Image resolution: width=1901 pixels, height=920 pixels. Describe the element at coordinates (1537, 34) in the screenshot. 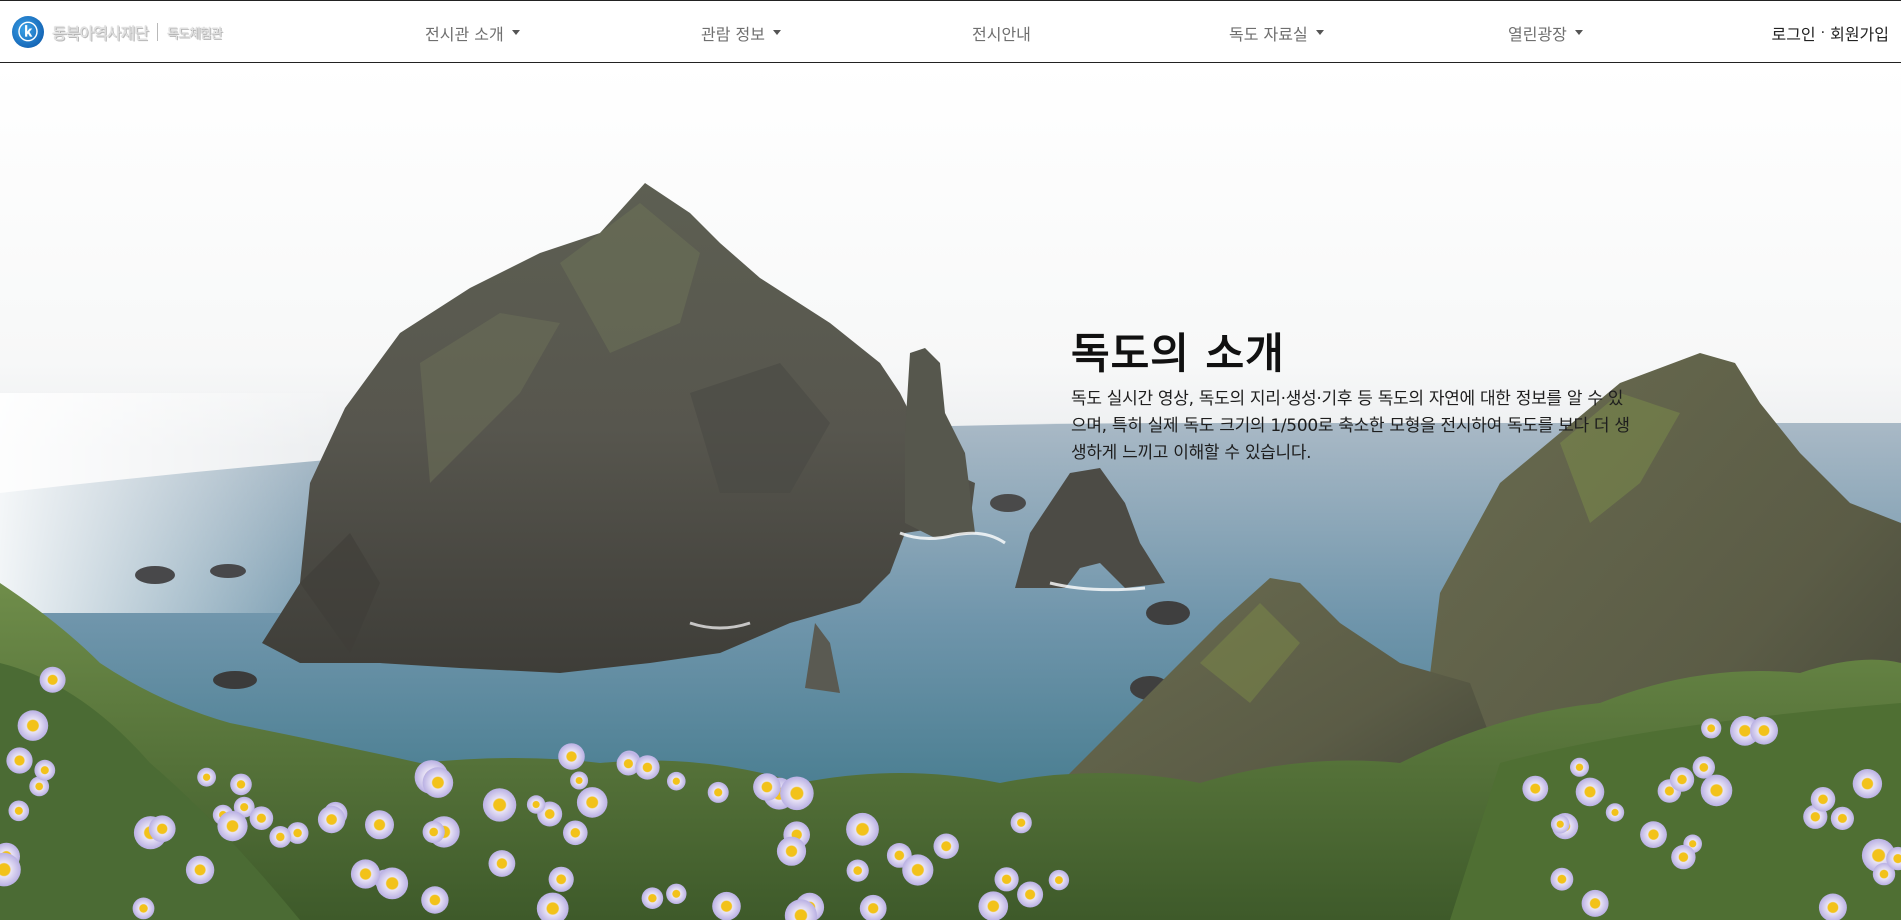

I see `nav-item-label: 열린광장` at that location.